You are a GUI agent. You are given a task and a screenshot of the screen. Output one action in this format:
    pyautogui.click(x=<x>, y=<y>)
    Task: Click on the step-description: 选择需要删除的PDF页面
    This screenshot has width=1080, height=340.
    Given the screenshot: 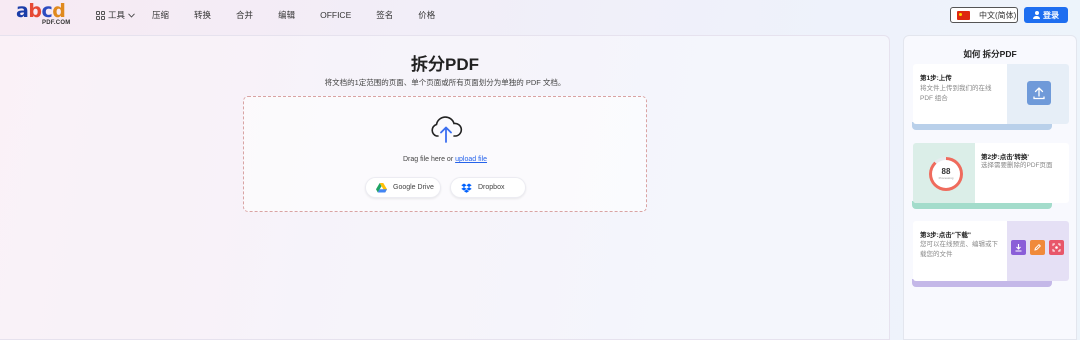 What is the action you would take?
    pyautogui.click(x=1017, y=165)
    